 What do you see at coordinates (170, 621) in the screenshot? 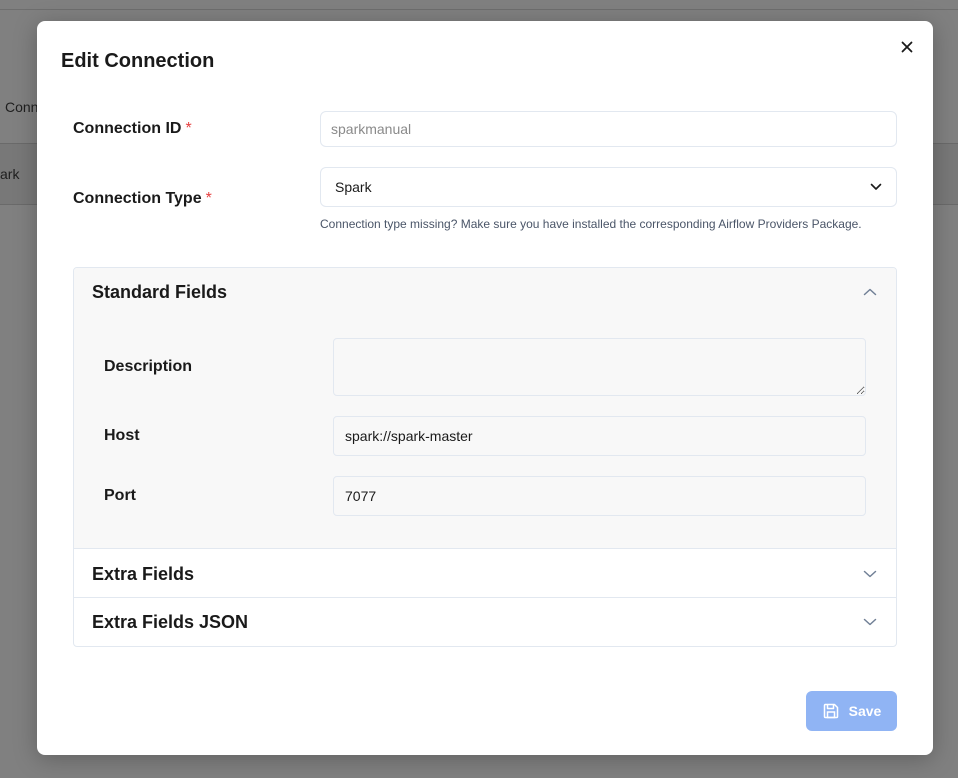
I see `extra-fields-json-title: Extra Fields JSON` at bounding box center [170, 621].